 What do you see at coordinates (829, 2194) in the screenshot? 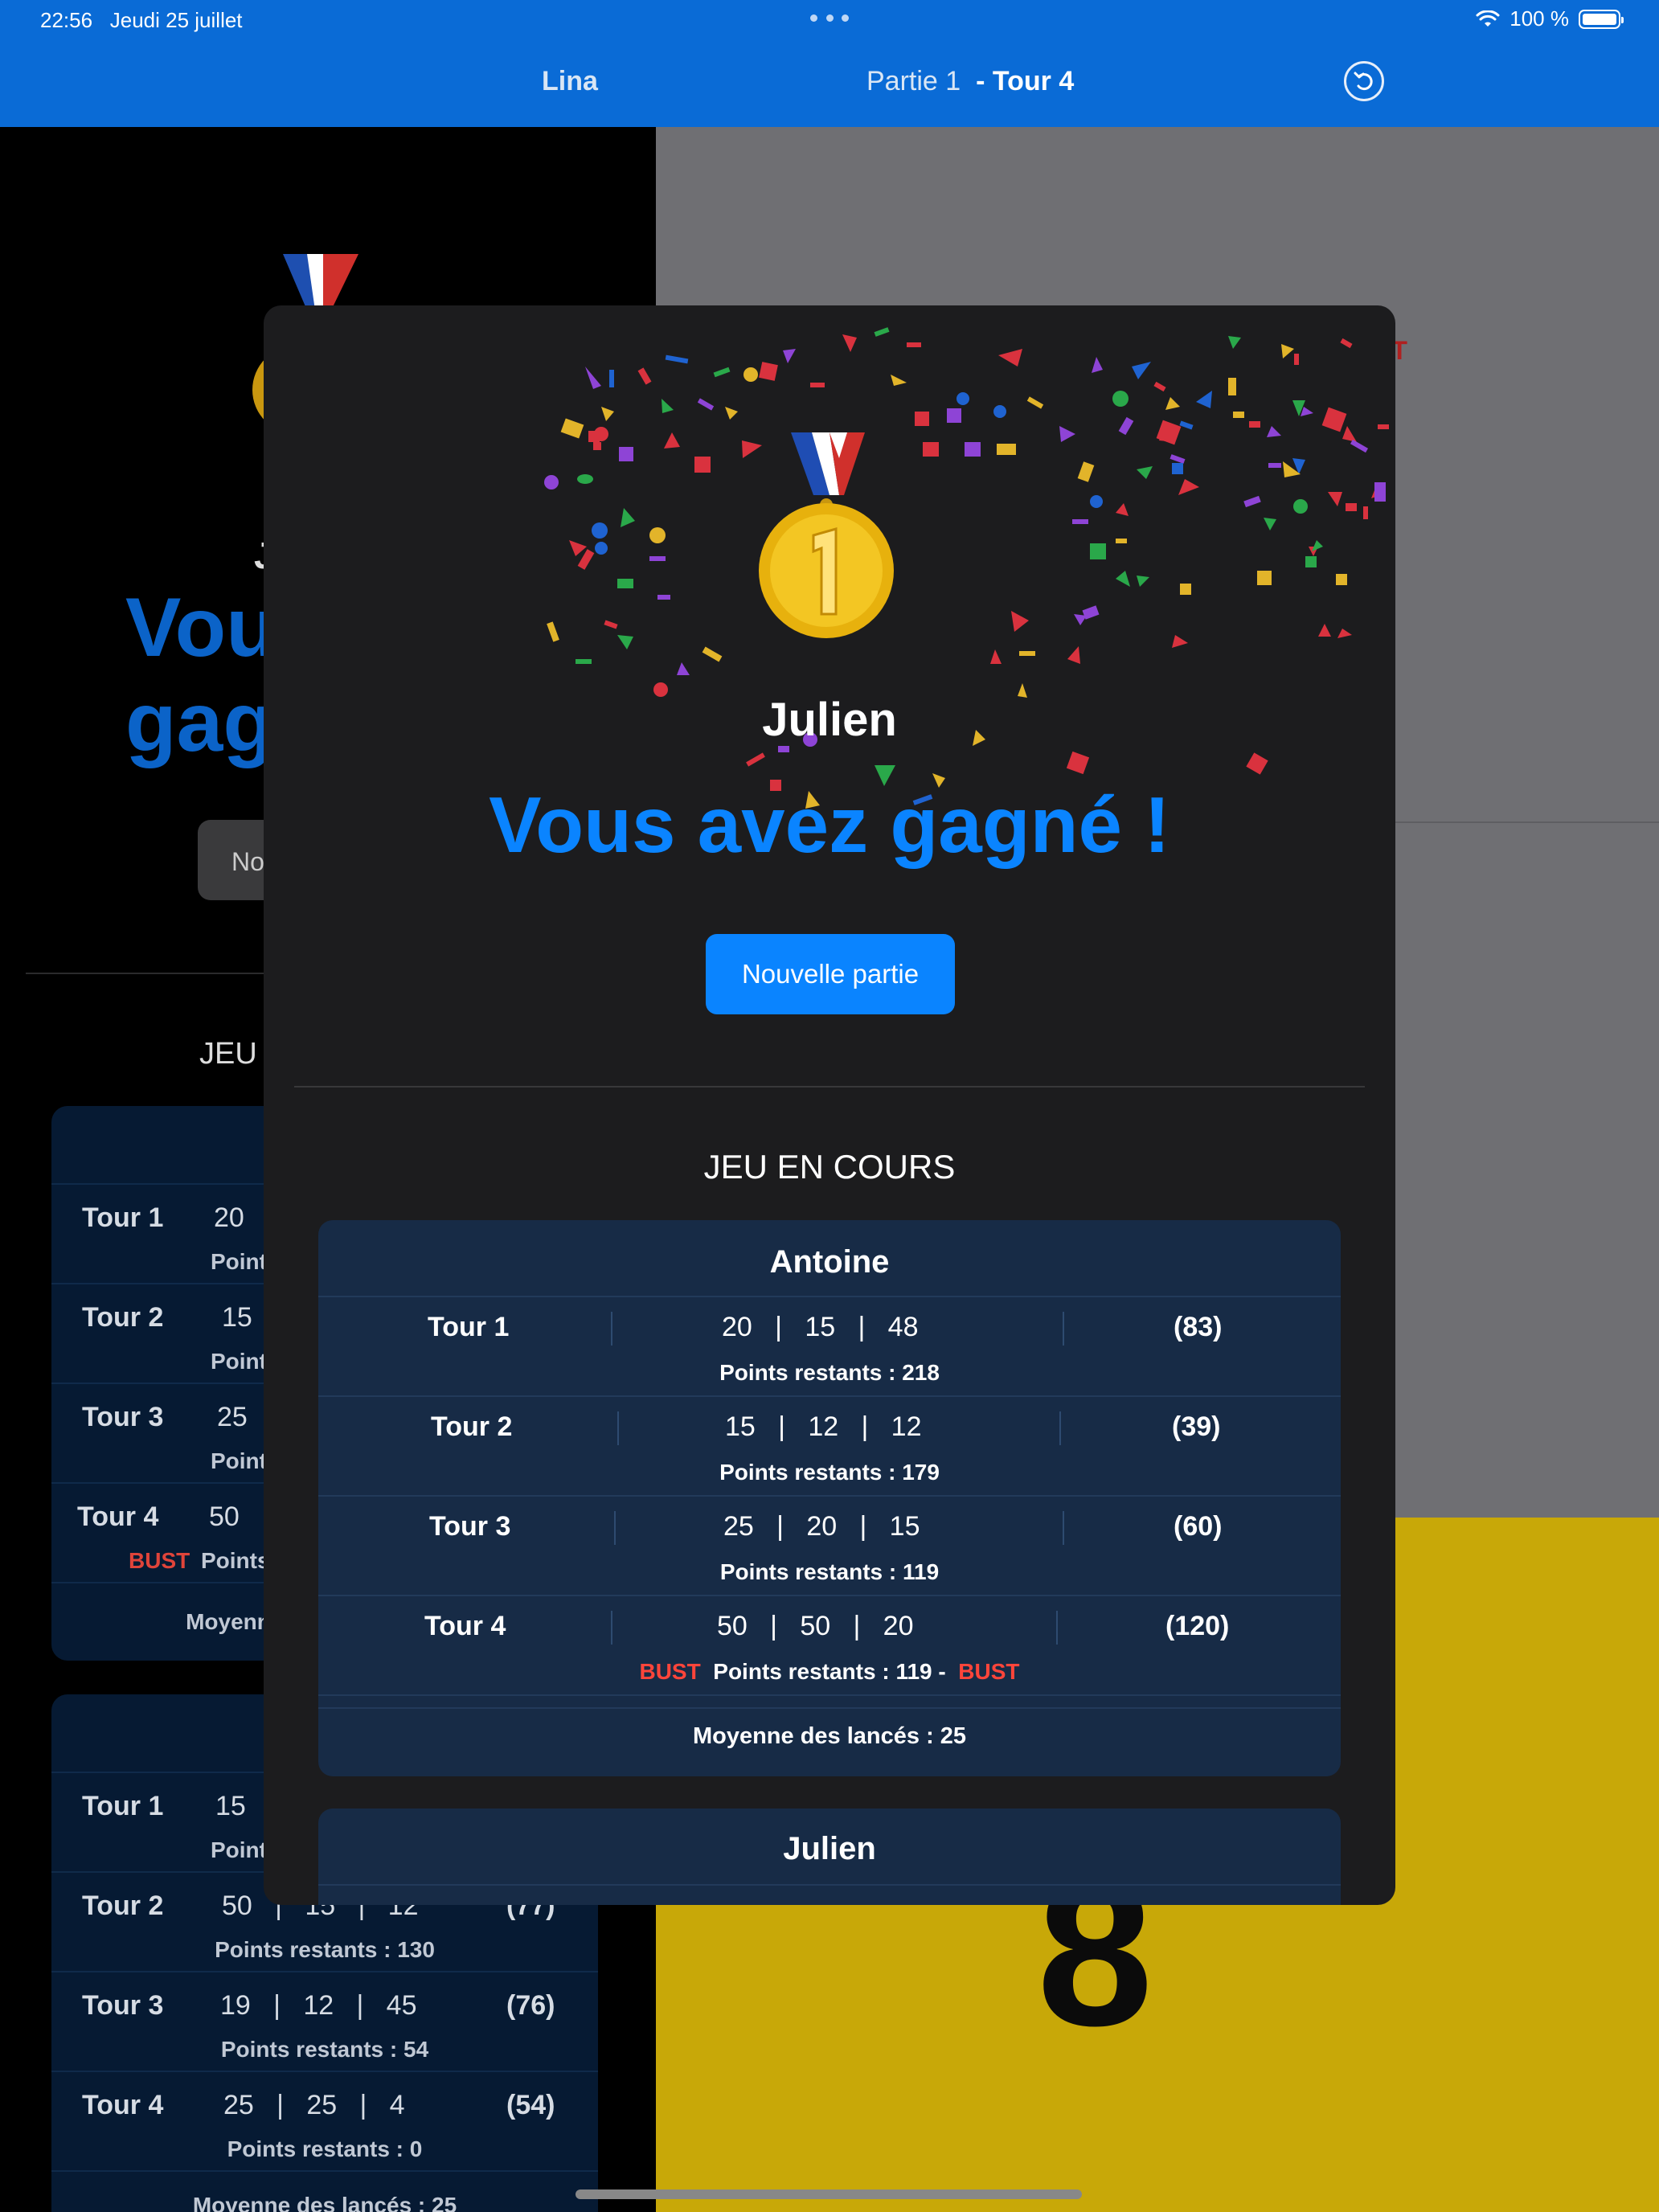
I see `home-indicator` at bounding box center [829, 2194].